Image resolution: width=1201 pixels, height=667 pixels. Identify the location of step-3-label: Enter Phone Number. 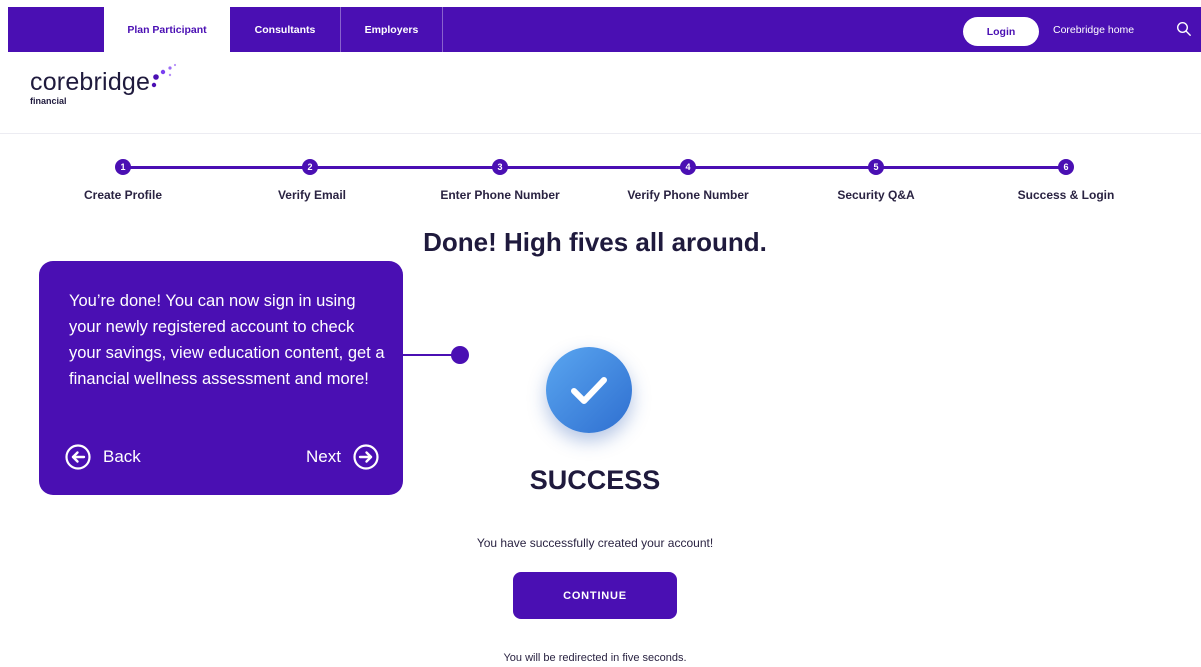
(500, 195).